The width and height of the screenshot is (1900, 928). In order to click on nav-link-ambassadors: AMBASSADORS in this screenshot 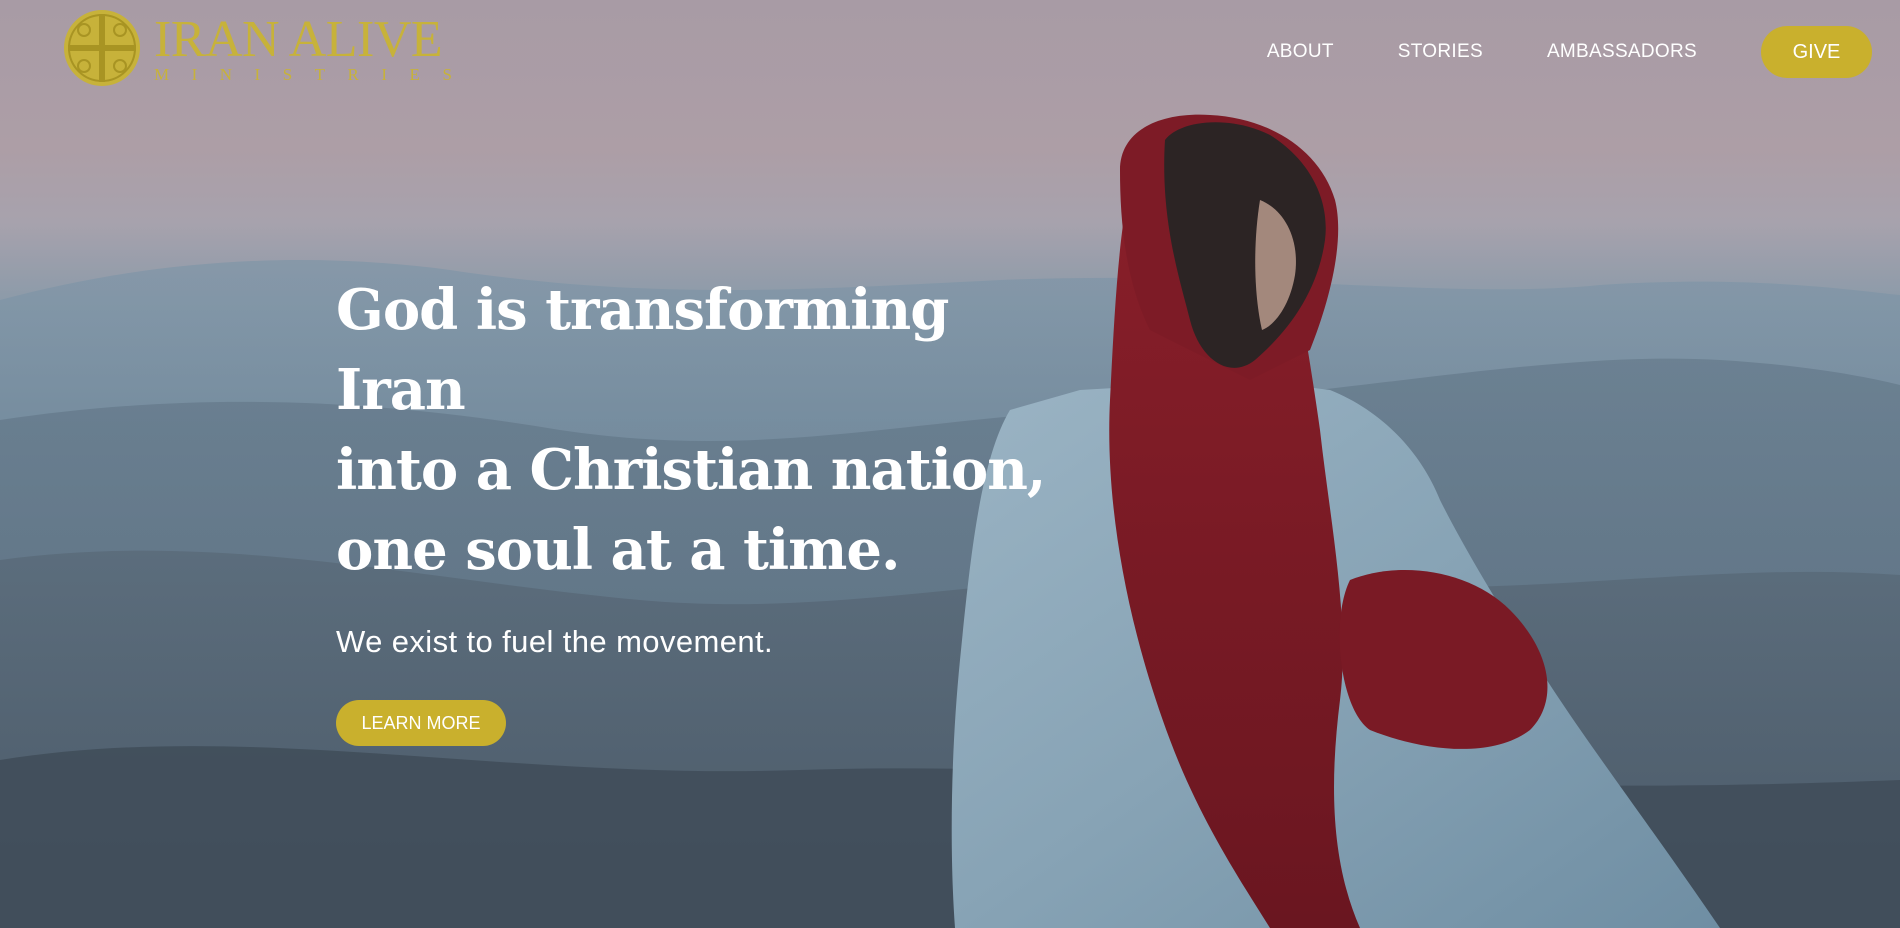, I will do `click(1622, 52)`.